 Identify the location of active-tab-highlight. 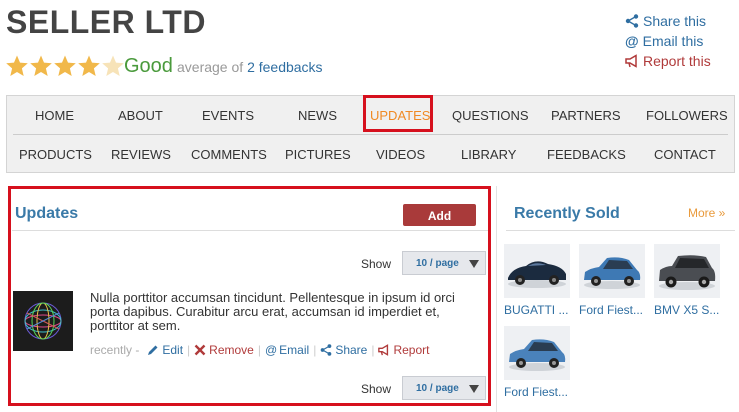
(398, 113).